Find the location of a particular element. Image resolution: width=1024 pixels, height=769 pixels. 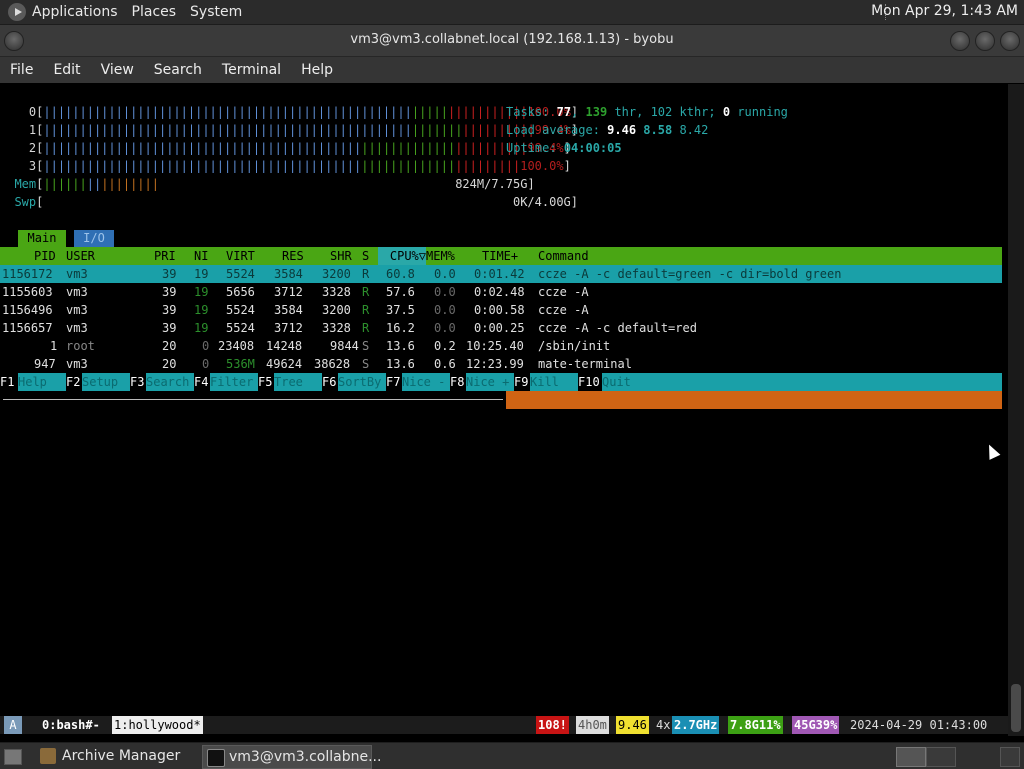

close-button is located at coordinates (1010, 41).